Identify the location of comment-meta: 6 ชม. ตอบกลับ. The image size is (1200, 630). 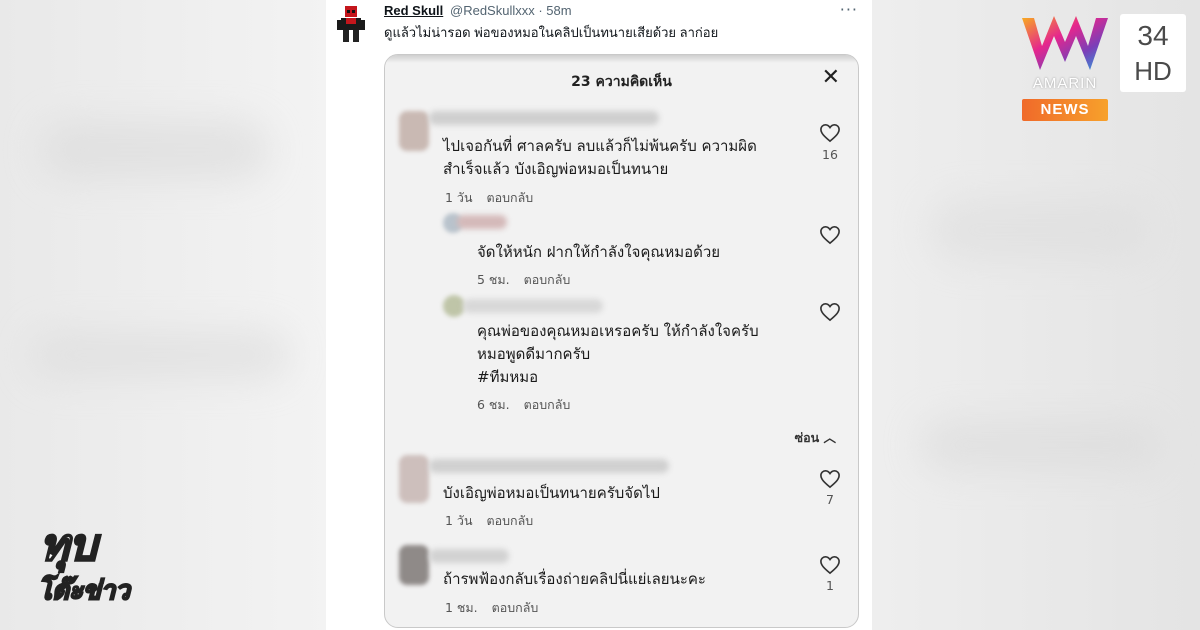
(523, 405).